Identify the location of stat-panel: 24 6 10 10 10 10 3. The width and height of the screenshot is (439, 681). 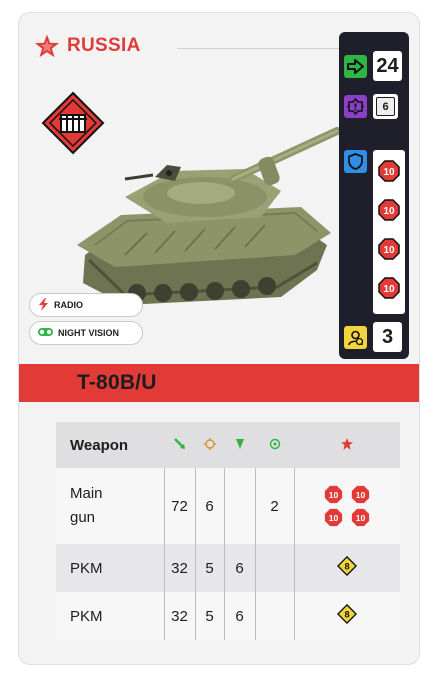
(374, 195).